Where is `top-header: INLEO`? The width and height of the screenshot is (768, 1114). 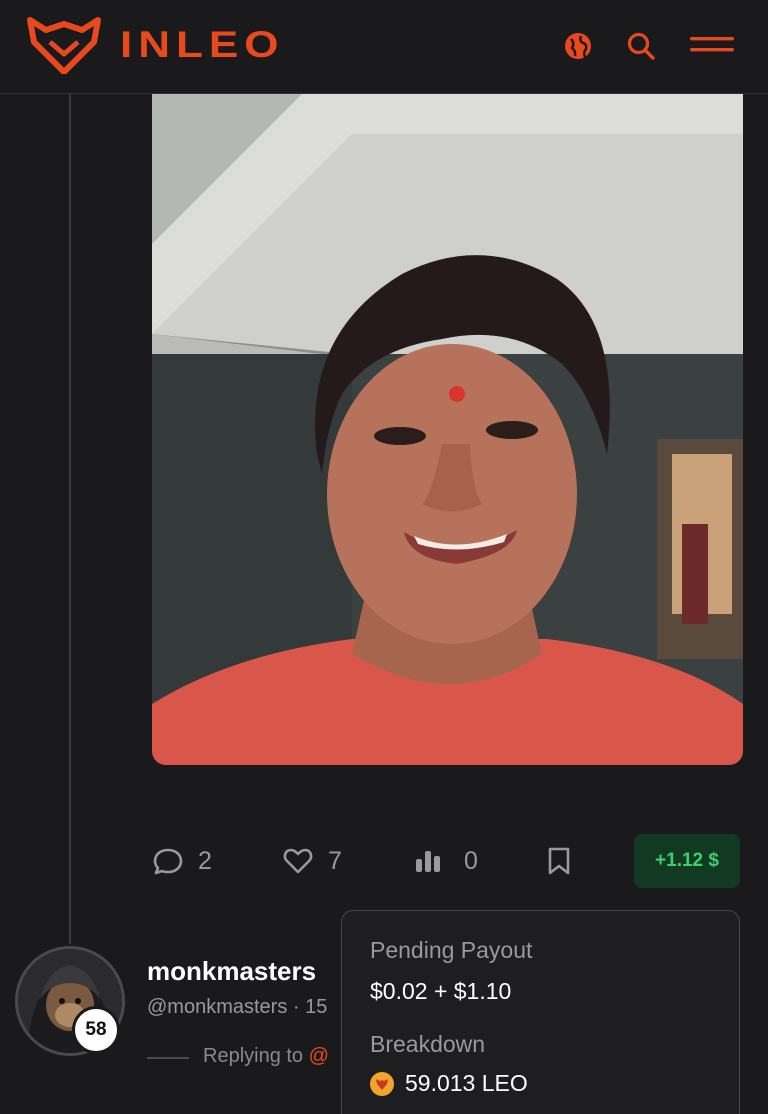 top-header: INLEO is located at coordinates (384, 47).